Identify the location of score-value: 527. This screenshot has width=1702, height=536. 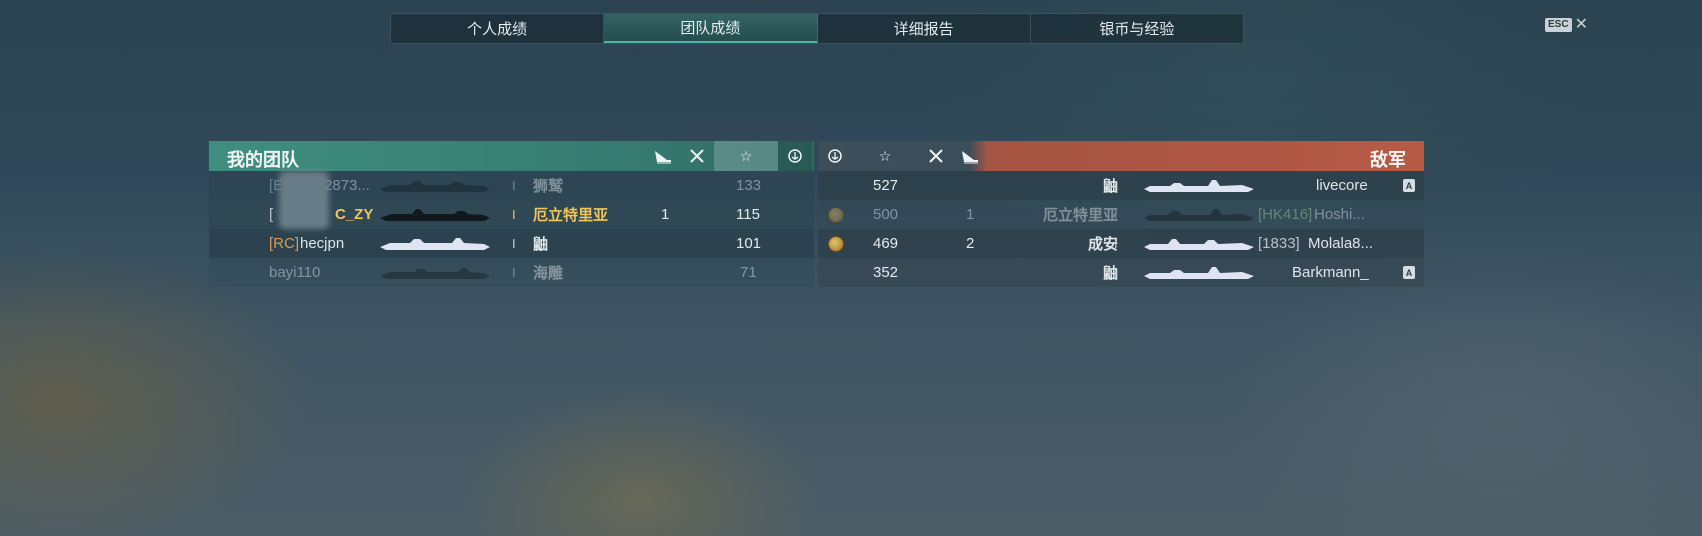
(886, 185).